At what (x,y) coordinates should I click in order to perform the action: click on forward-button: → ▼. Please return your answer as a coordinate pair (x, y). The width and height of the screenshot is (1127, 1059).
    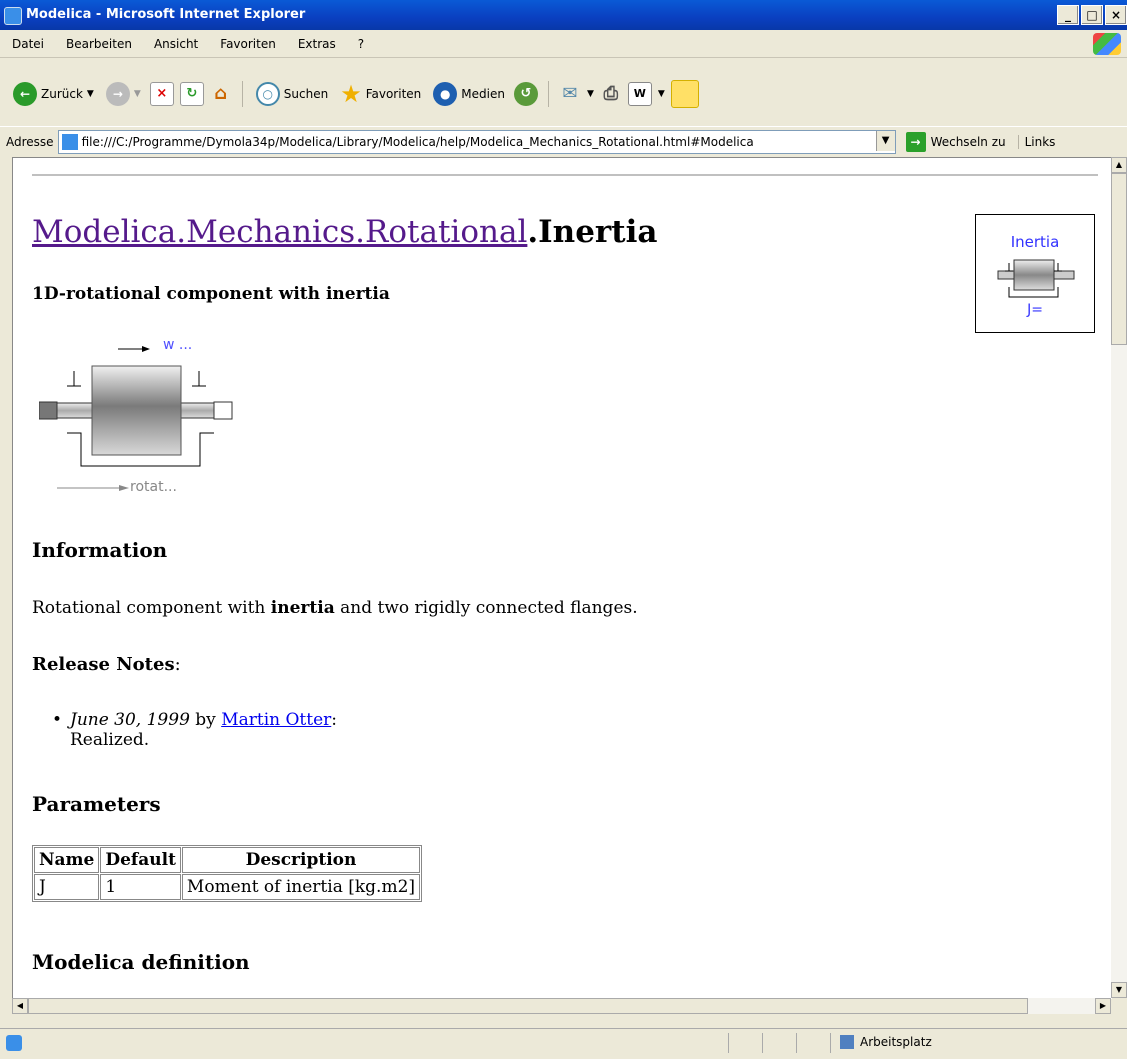
    Looking at the image, I should click on (123, 94).